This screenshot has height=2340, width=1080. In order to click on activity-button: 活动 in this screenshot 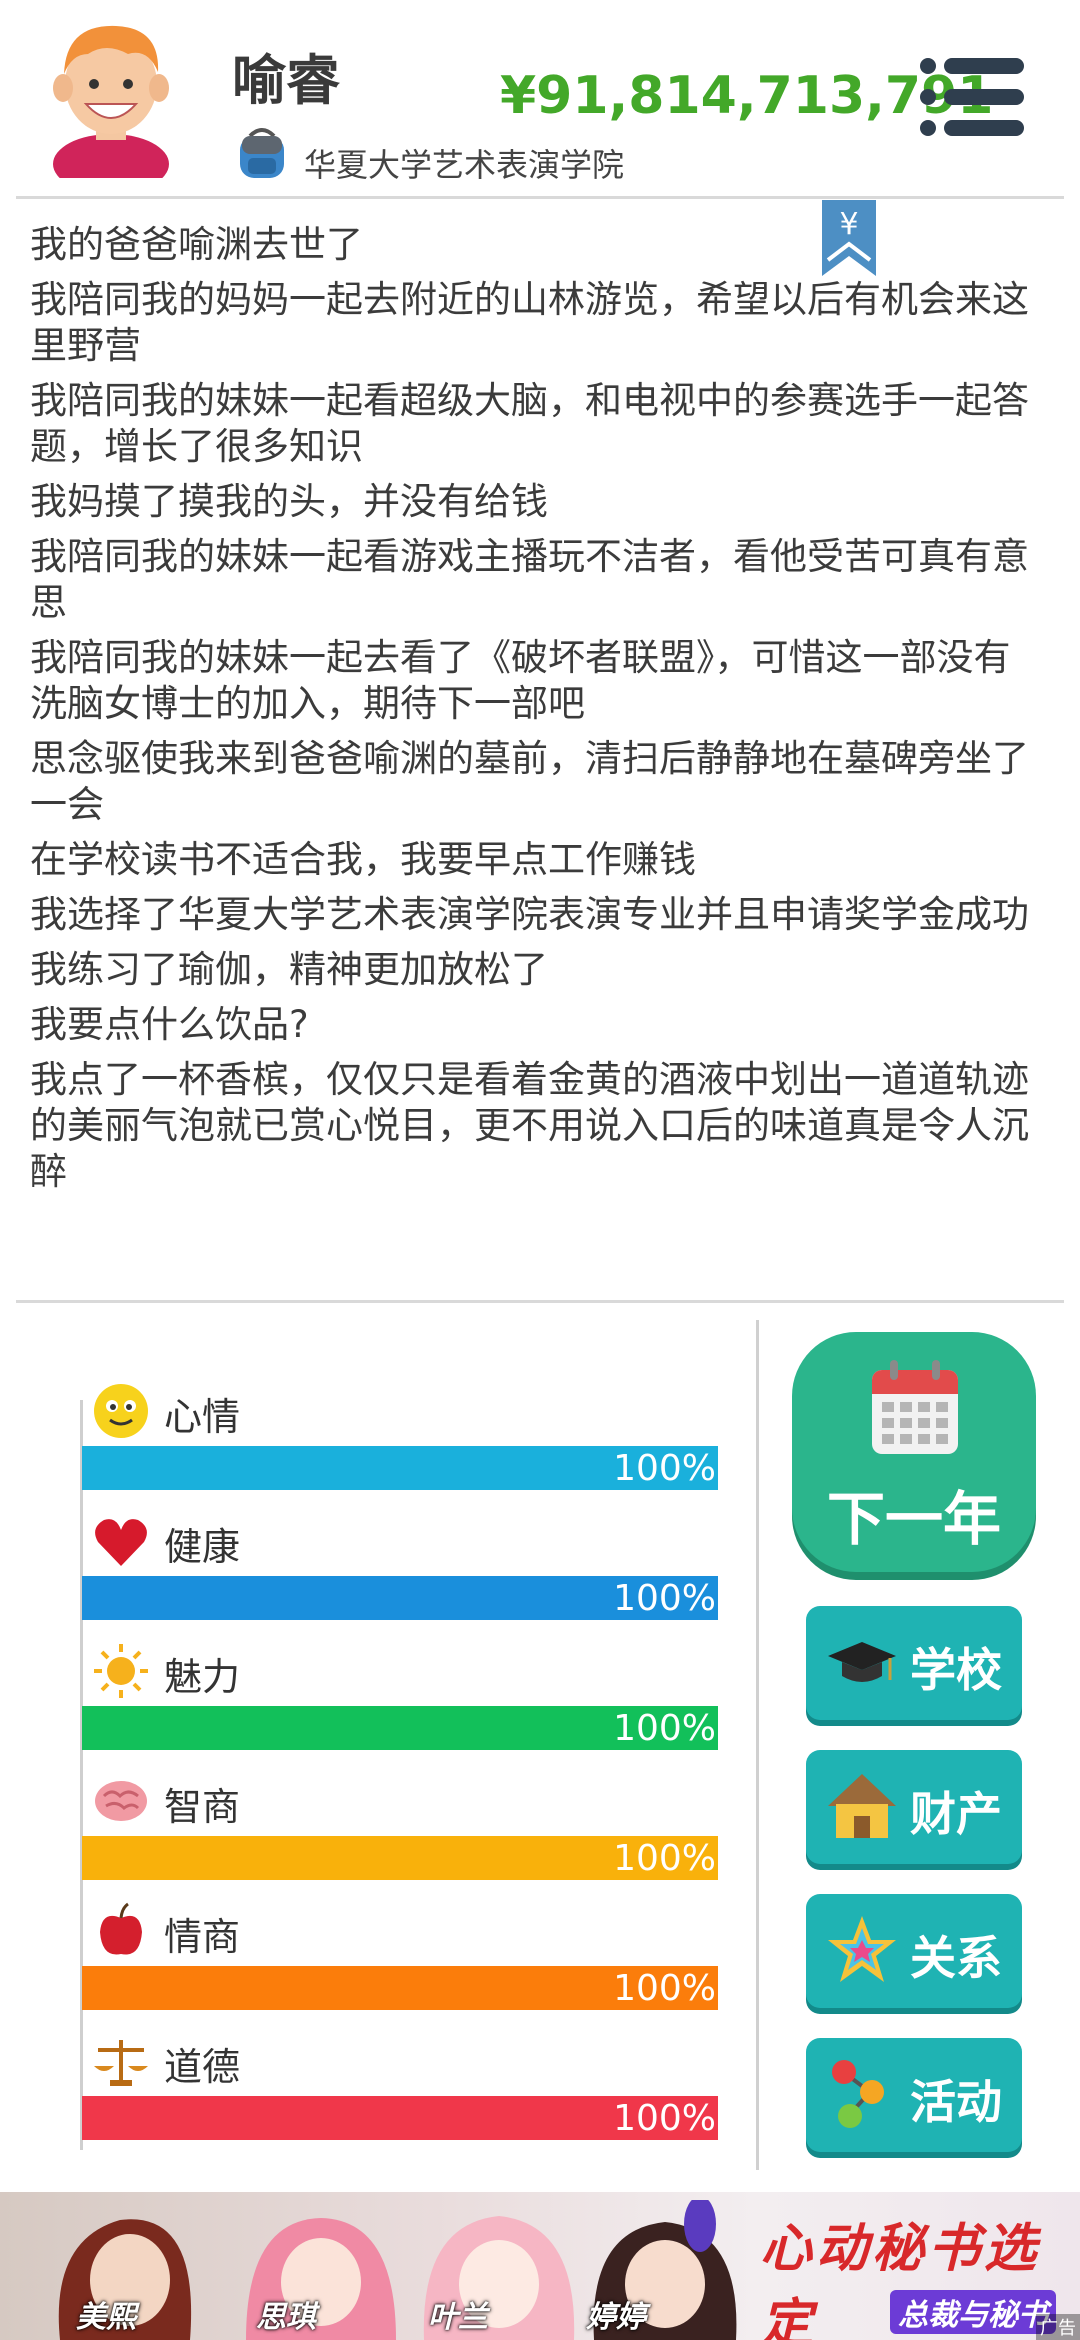, I will do `click(914, 2095)`.